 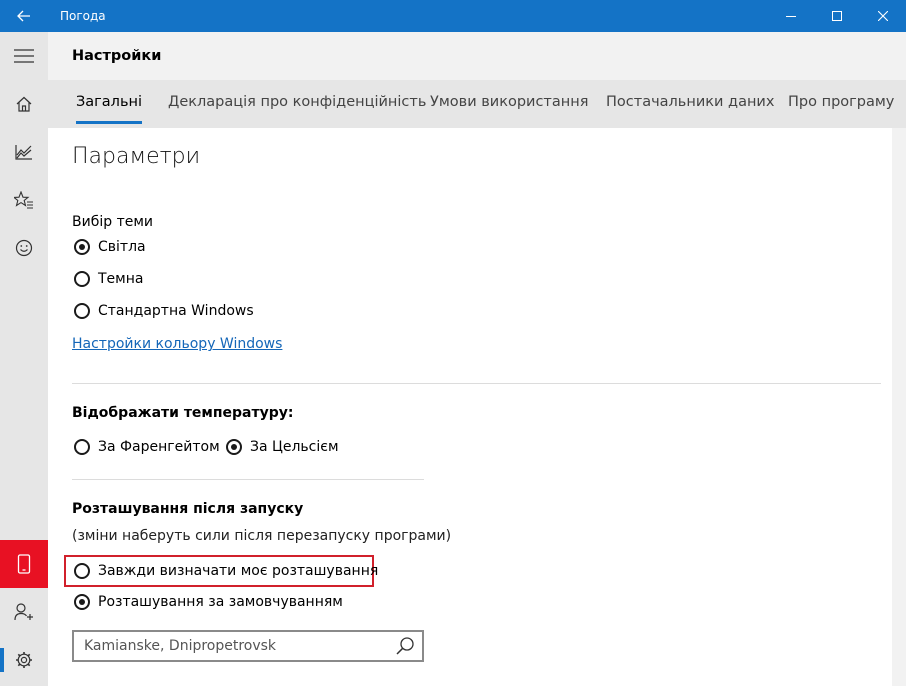 I want to click on sidebar-item-historical, so click(x=24, y=152).